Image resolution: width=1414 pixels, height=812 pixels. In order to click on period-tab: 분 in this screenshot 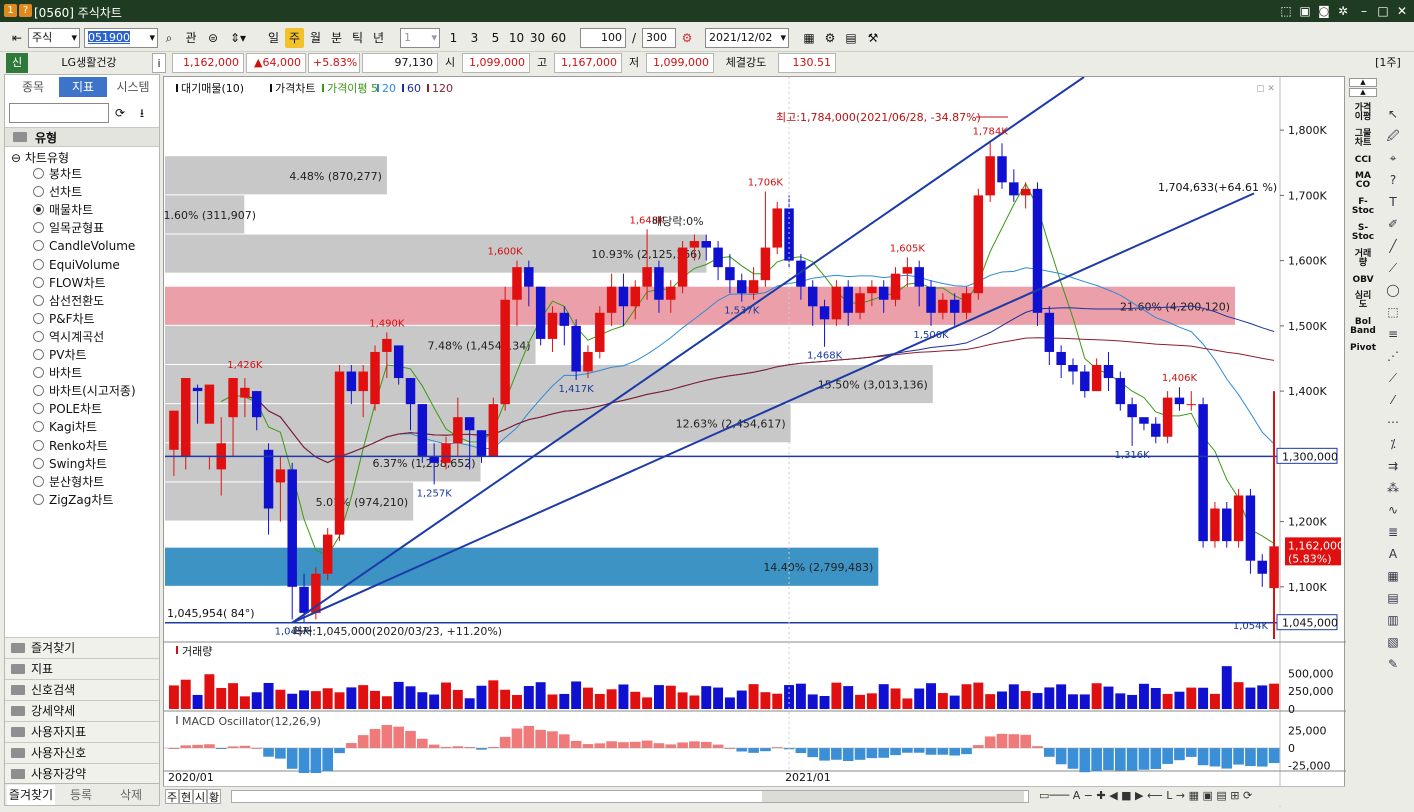, I will do `click(336, 38)`.